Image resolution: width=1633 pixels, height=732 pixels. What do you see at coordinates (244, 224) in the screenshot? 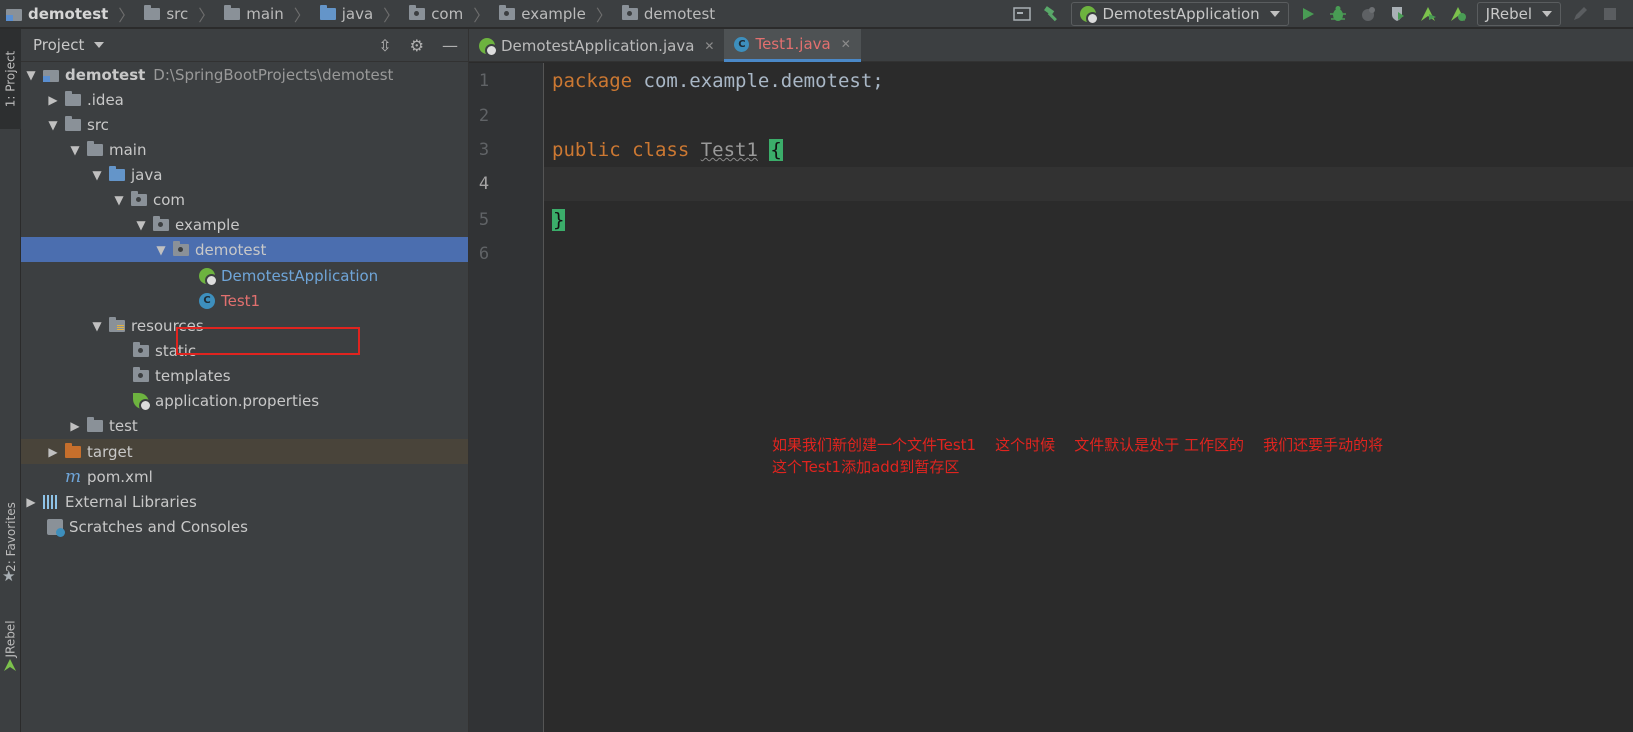
I see `tree-item-example: ▼ example` at bounding box center [244, 224].